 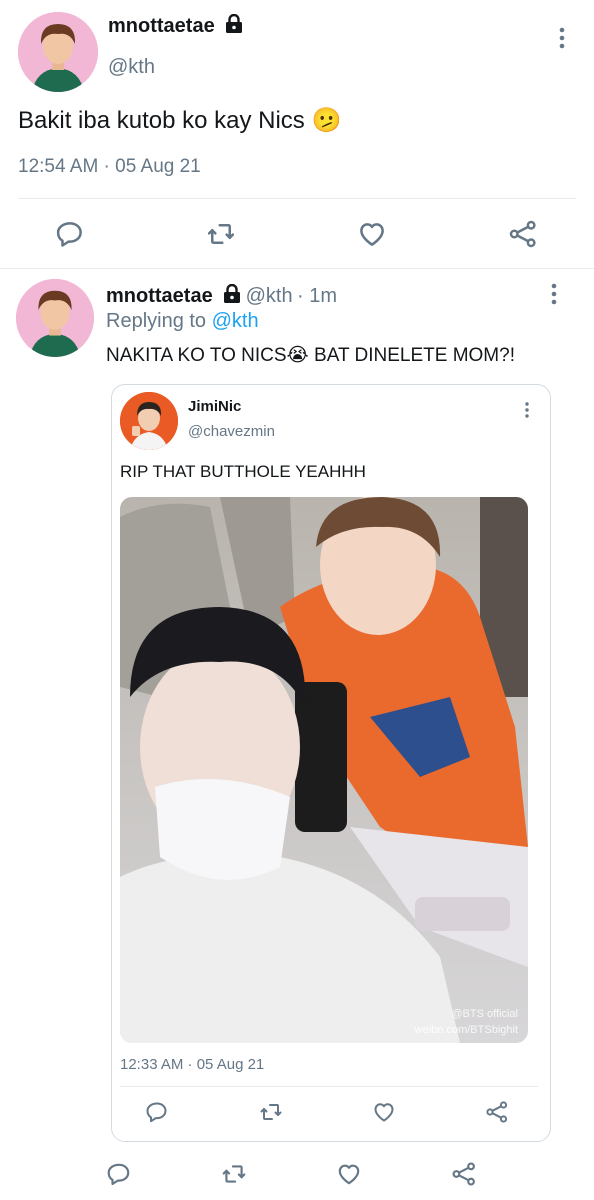 What do you see at coordinates (269, 296) in the screenshot?
I see `reply-handle: @kth` at bounding box center [269, 296].